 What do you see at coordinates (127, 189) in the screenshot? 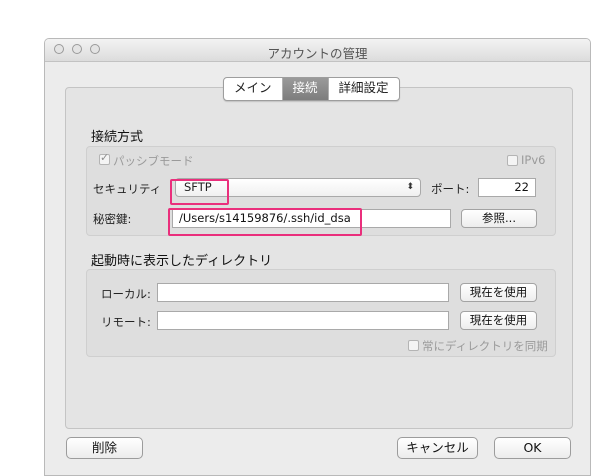
I see `security-label: セキュリティ` at bounding box center [127, 189].